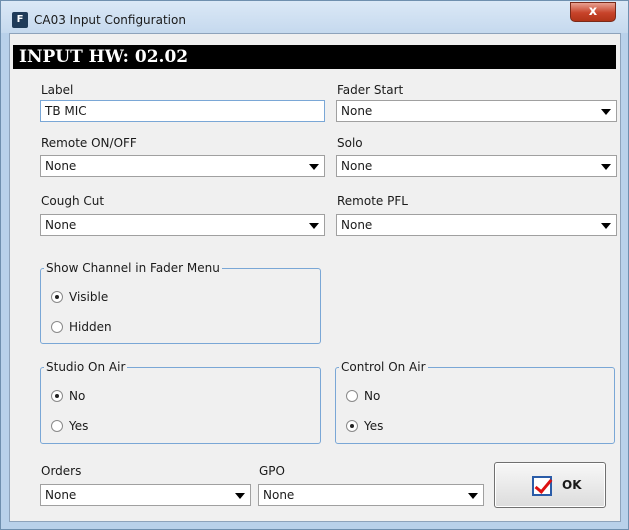  What do you see at coordinates (89, 143) in the screenshot?
I see `remote-onoff-caption: Remote ON/OFF` at bounding box center [89, 143].